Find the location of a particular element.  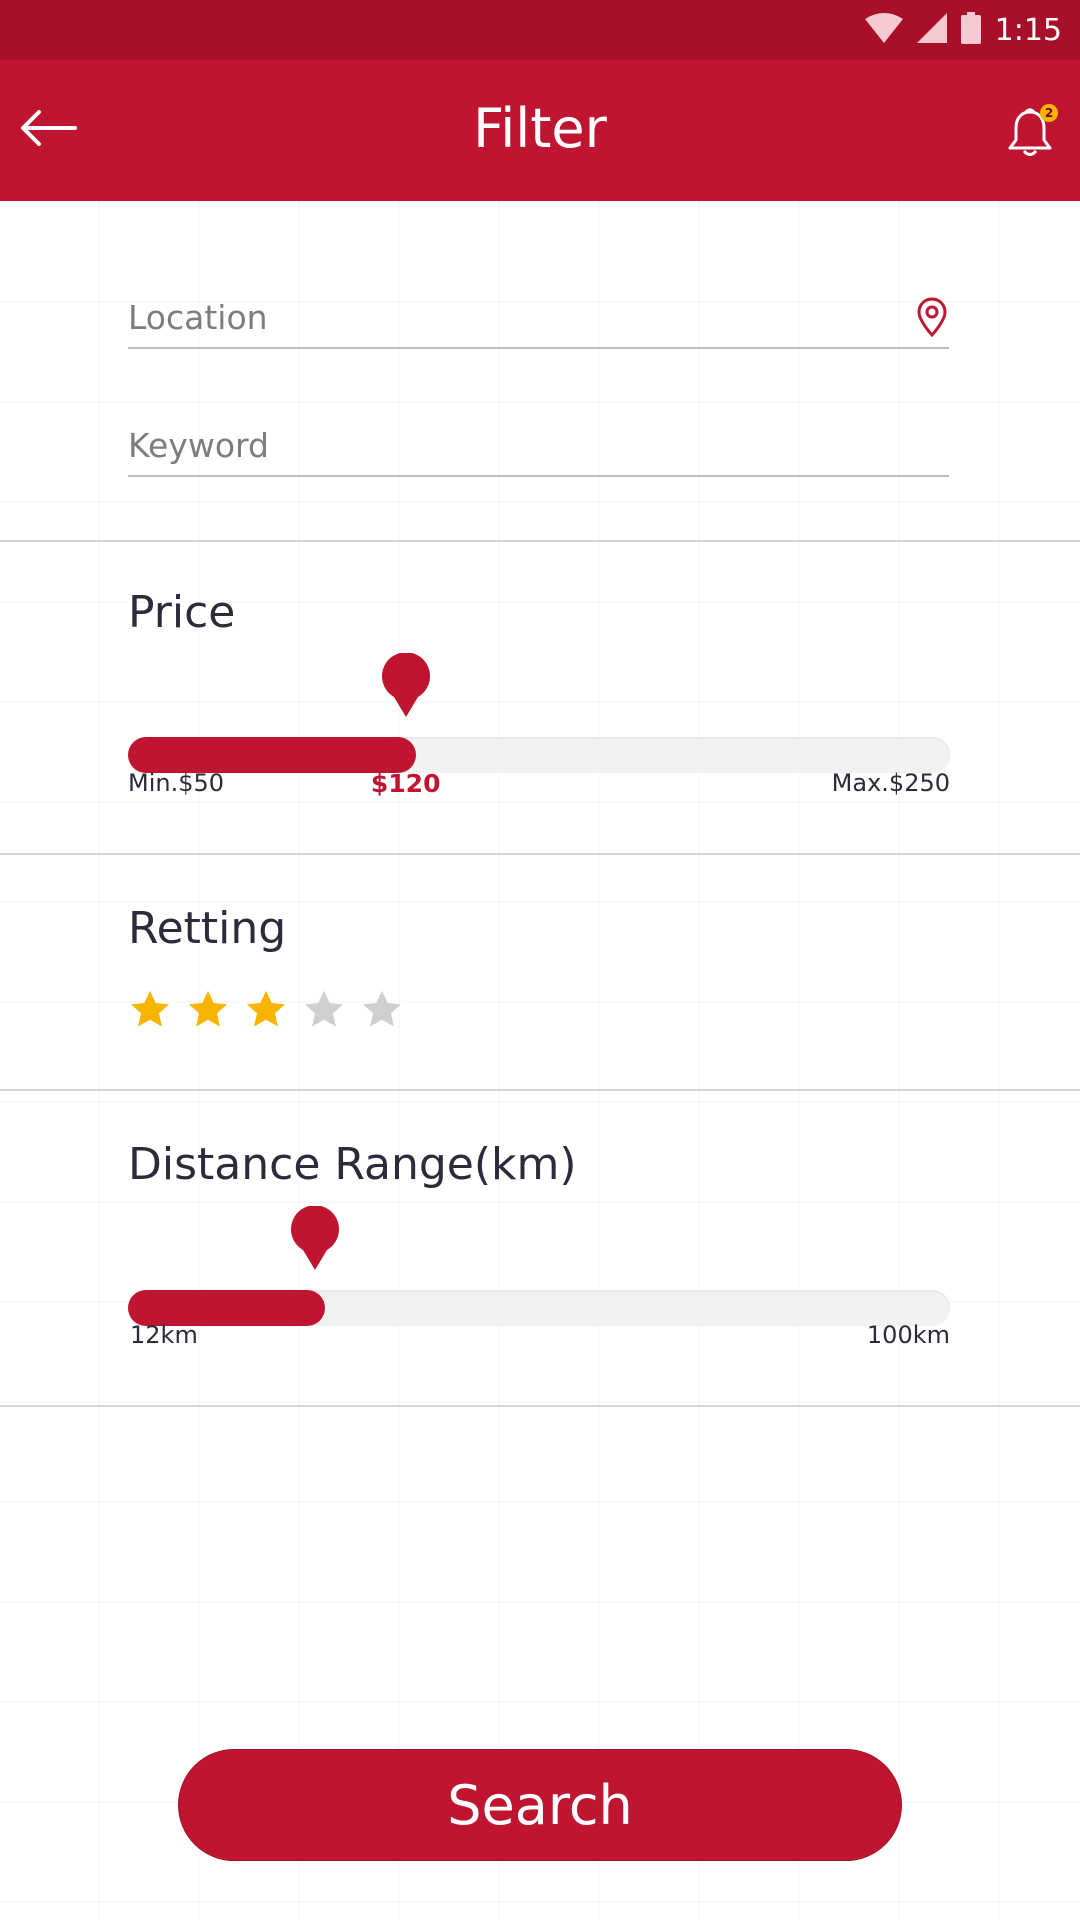

distance-slider is located at coordinates (539, 1267).